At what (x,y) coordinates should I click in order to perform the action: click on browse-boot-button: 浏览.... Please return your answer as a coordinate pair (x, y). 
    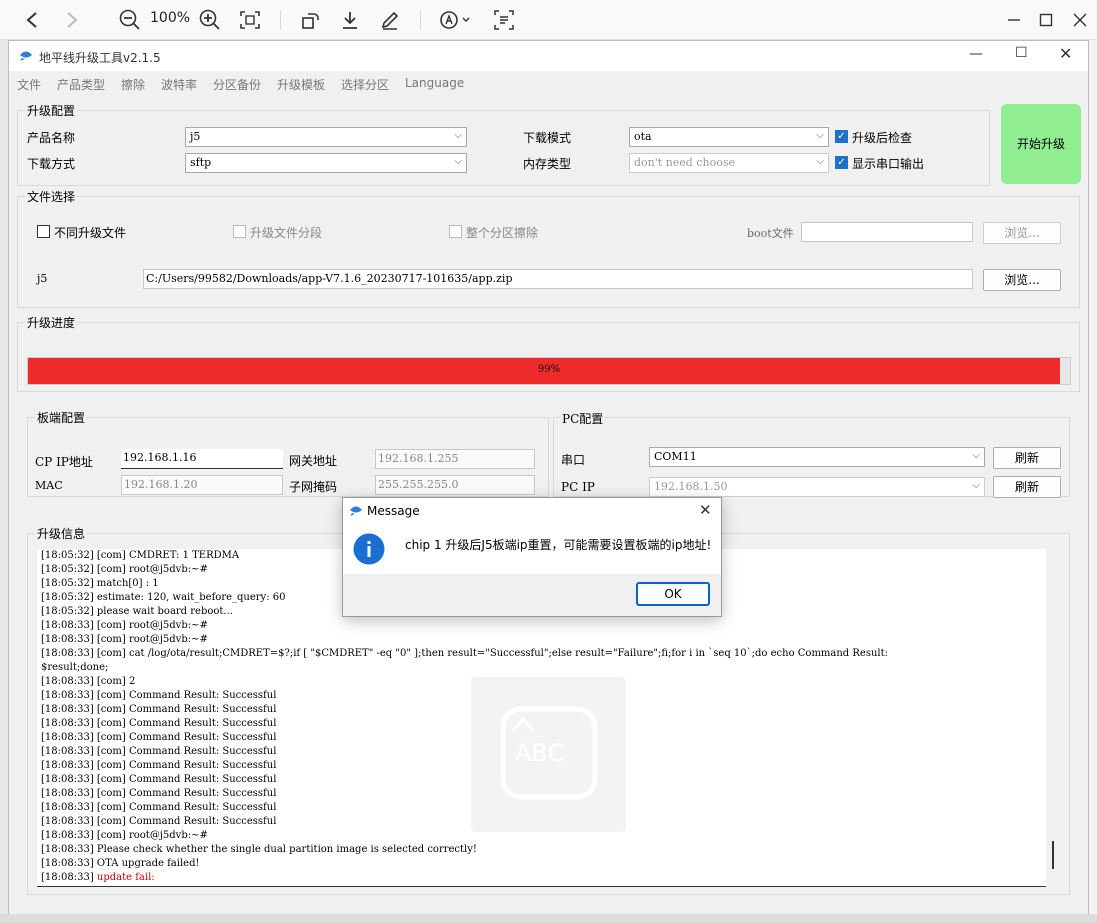
    Looking at the image, I should click on (1022, 233).